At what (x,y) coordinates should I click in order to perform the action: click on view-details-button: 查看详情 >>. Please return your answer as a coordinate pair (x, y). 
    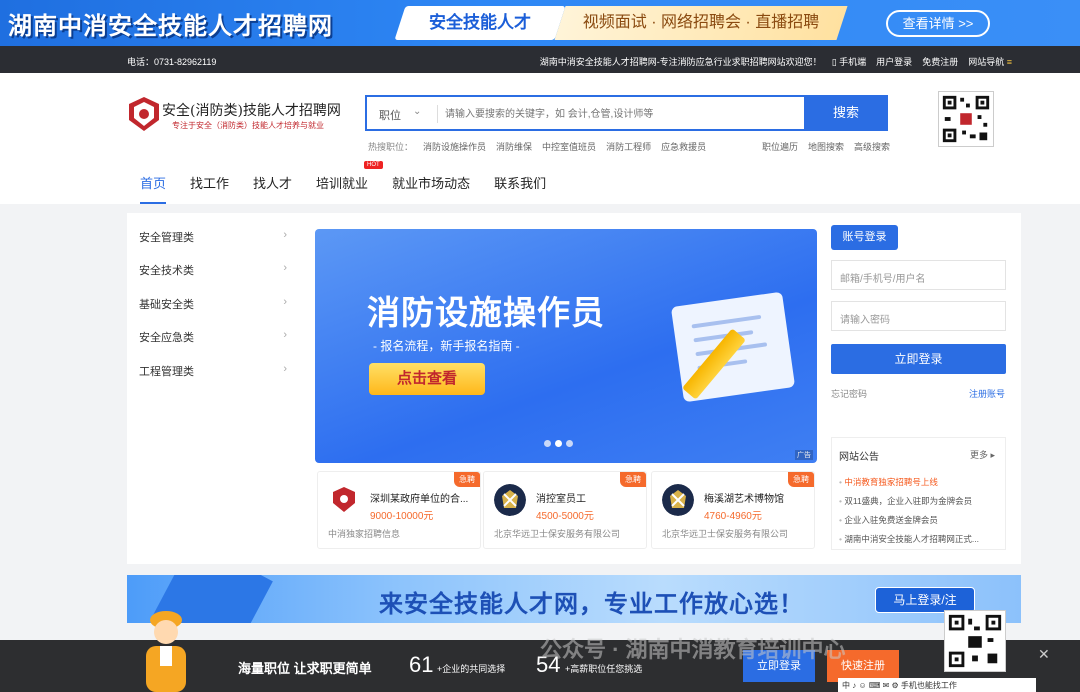
    Looking at the image, I should click on (938, 23).